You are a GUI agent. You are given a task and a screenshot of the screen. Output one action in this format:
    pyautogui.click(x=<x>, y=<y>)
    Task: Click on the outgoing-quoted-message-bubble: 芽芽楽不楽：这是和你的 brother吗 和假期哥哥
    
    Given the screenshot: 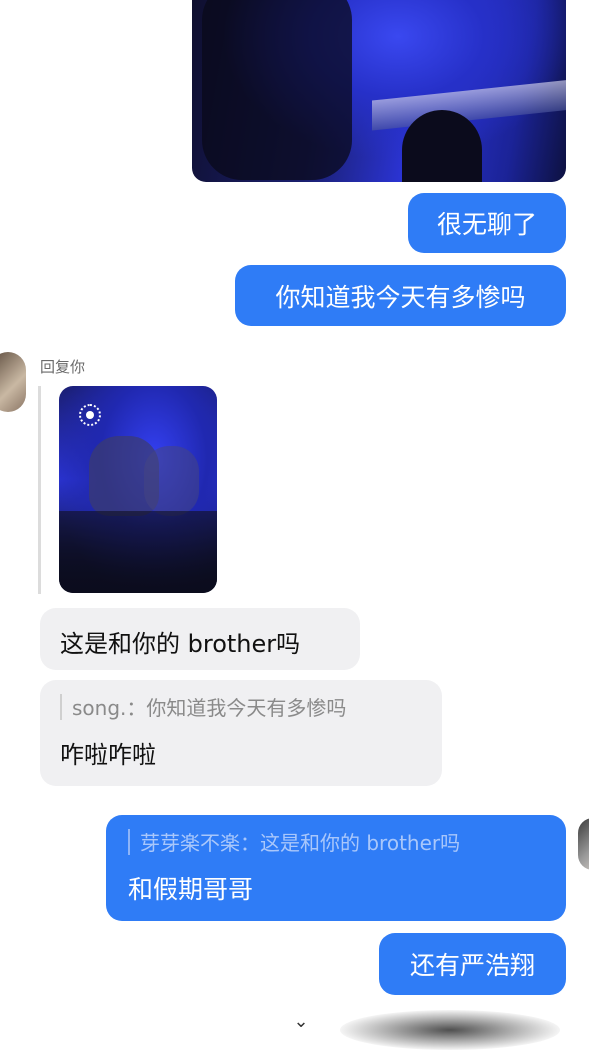 What is the action you would take?
    pyautogui.click(x=336, y=868)
    